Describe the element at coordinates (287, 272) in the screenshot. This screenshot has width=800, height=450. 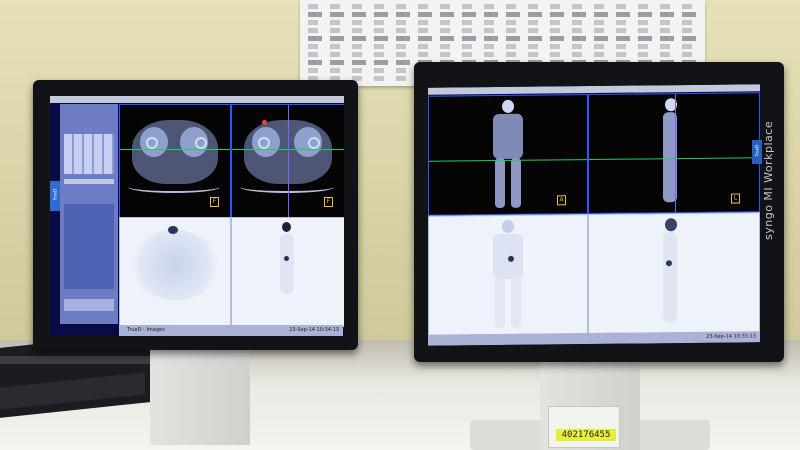
I see `pet-pane-mip` at that location.